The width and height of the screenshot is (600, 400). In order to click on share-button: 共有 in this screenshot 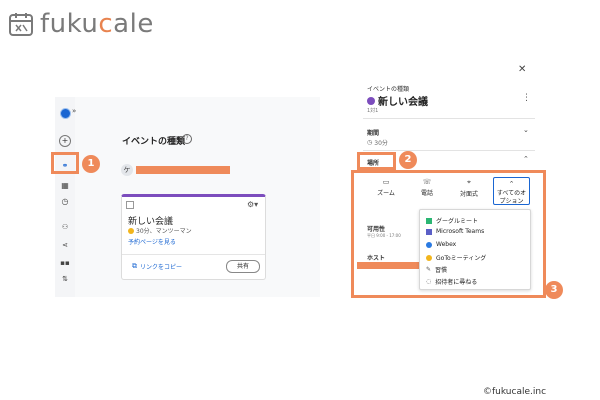, I will do `click(243, 266)`.